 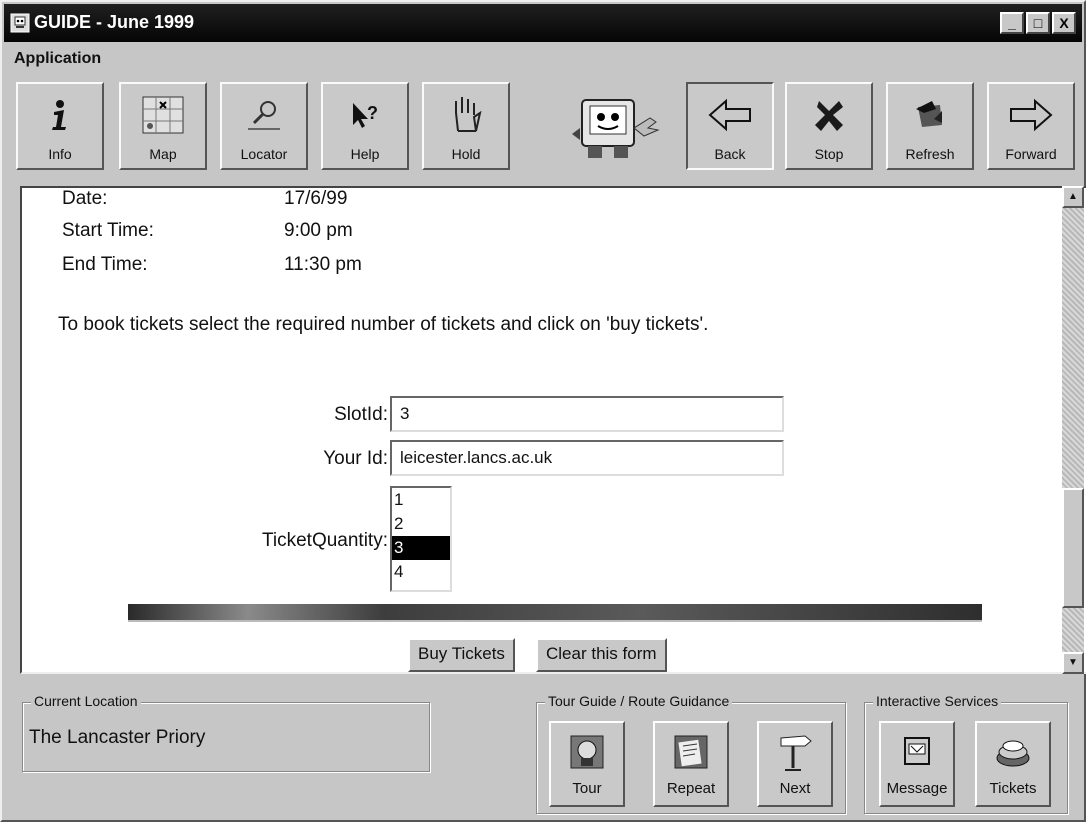 I want to click on tour-button: Tour, so click(x=587, y=764).